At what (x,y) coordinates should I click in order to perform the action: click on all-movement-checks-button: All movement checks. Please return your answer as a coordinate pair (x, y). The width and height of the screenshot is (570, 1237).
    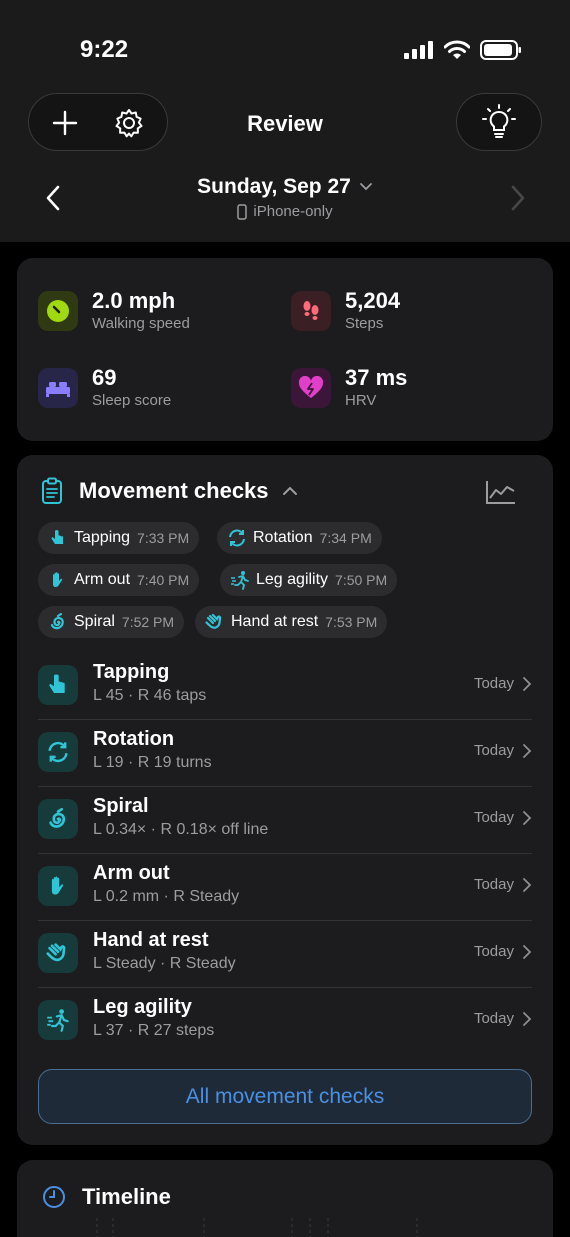
    Looking at the image, I should click on (285, 1096).